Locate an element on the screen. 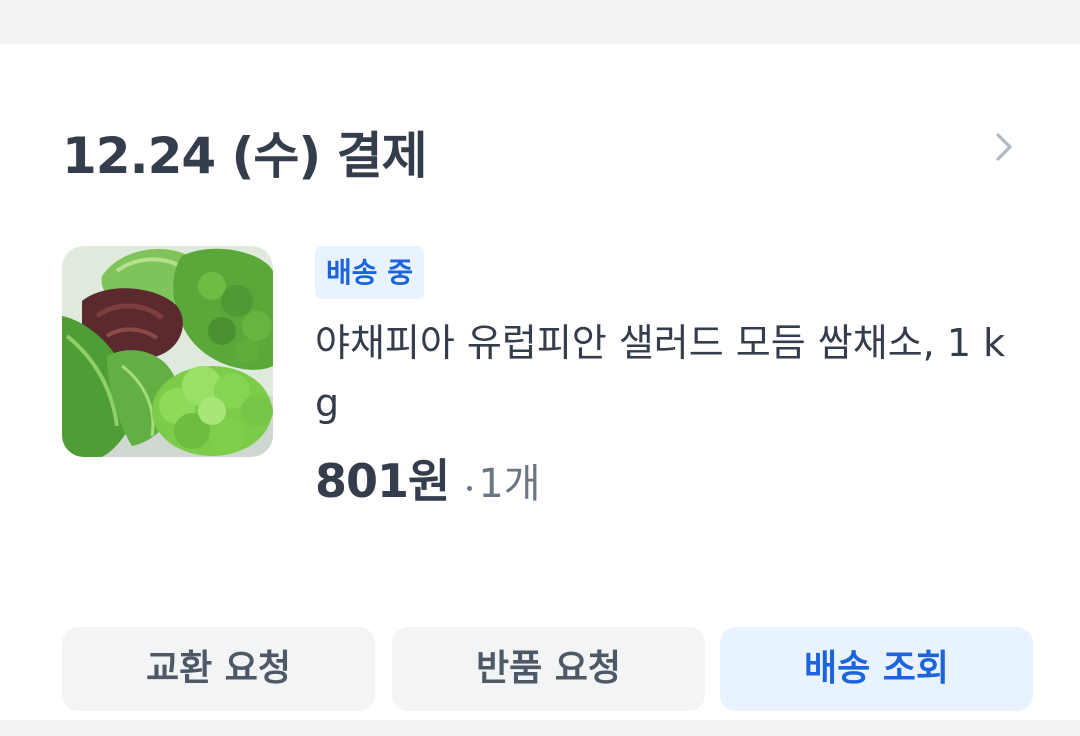 The image size is (1080, 736). order-header: 12.24 (수) 결제 is located at coordinates (542, 148).